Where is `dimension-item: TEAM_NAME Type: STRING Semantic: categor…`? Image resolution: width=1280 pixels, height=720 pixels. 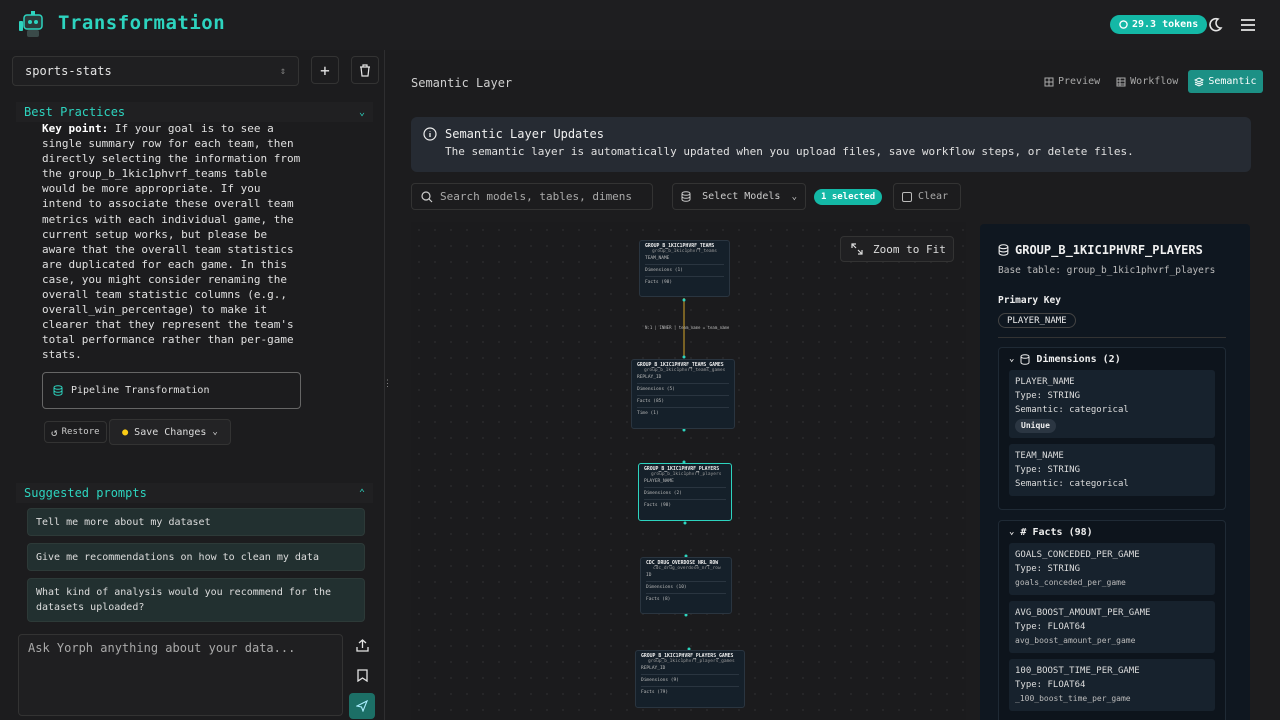
dimension-item: TEAM_NAME Type: STRING Semantic: categor… is located at coordinates (1112, 470).